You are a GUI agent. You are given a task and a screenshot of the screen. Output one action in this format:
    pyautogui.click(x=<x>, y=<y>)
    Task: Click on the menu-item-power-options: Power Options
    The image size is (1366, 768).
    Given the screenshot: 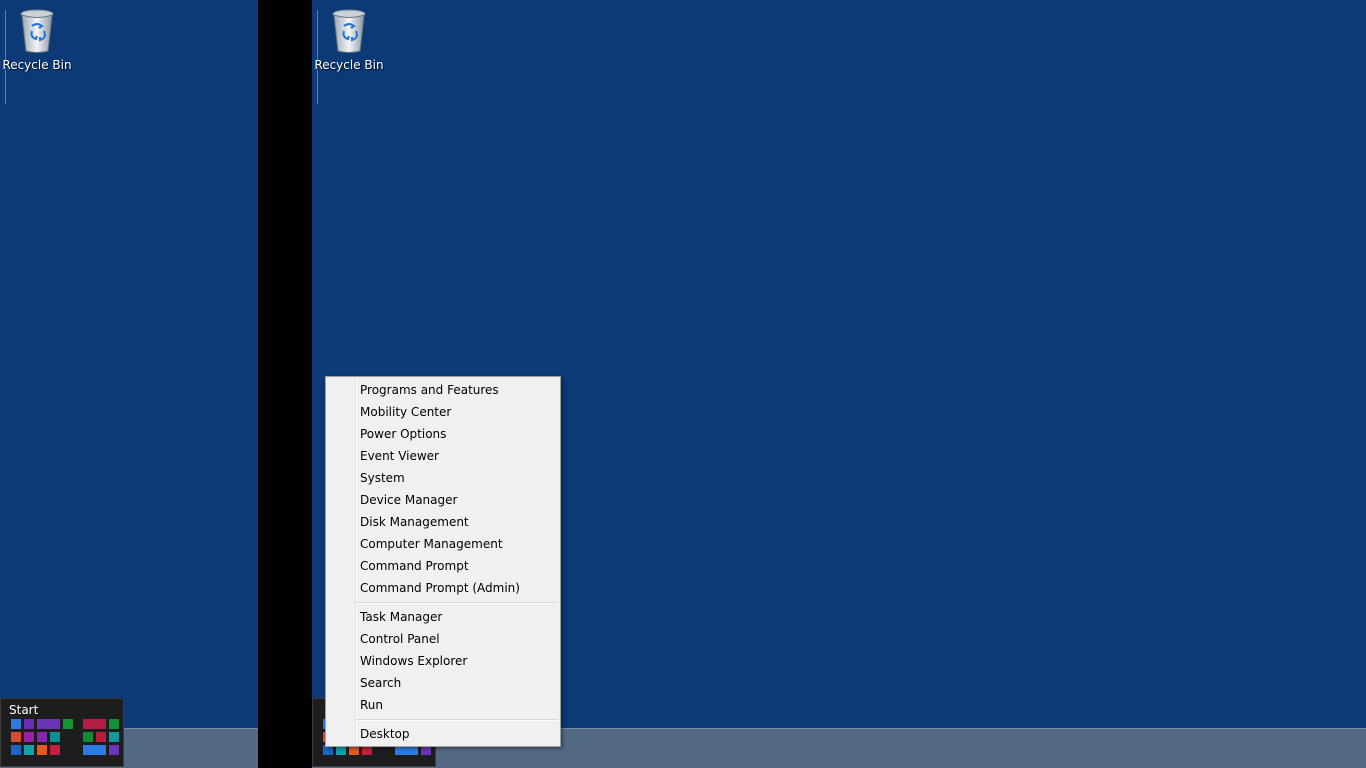 What is the action you would take?
    pyautogui.click(x=403, y=434)
    